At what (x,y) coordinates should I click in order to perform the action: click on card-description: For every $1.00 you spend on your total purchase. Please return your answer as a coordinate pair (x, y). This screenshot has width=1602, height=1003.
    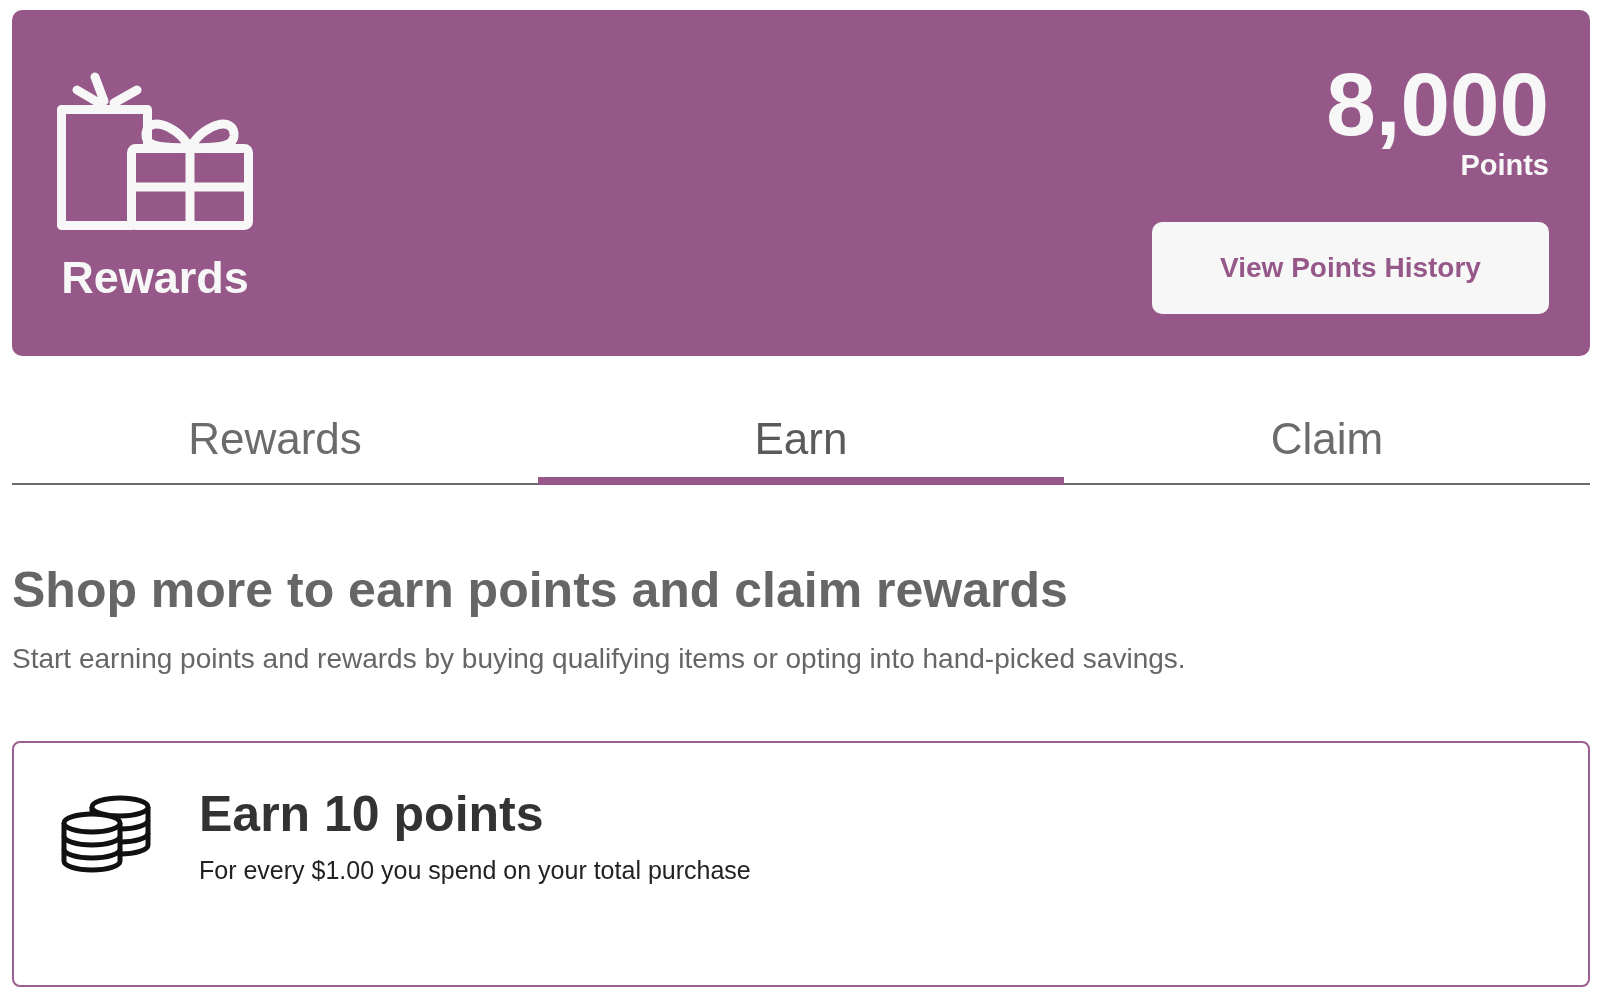
    Looking at the image, I should click on (475, 870).